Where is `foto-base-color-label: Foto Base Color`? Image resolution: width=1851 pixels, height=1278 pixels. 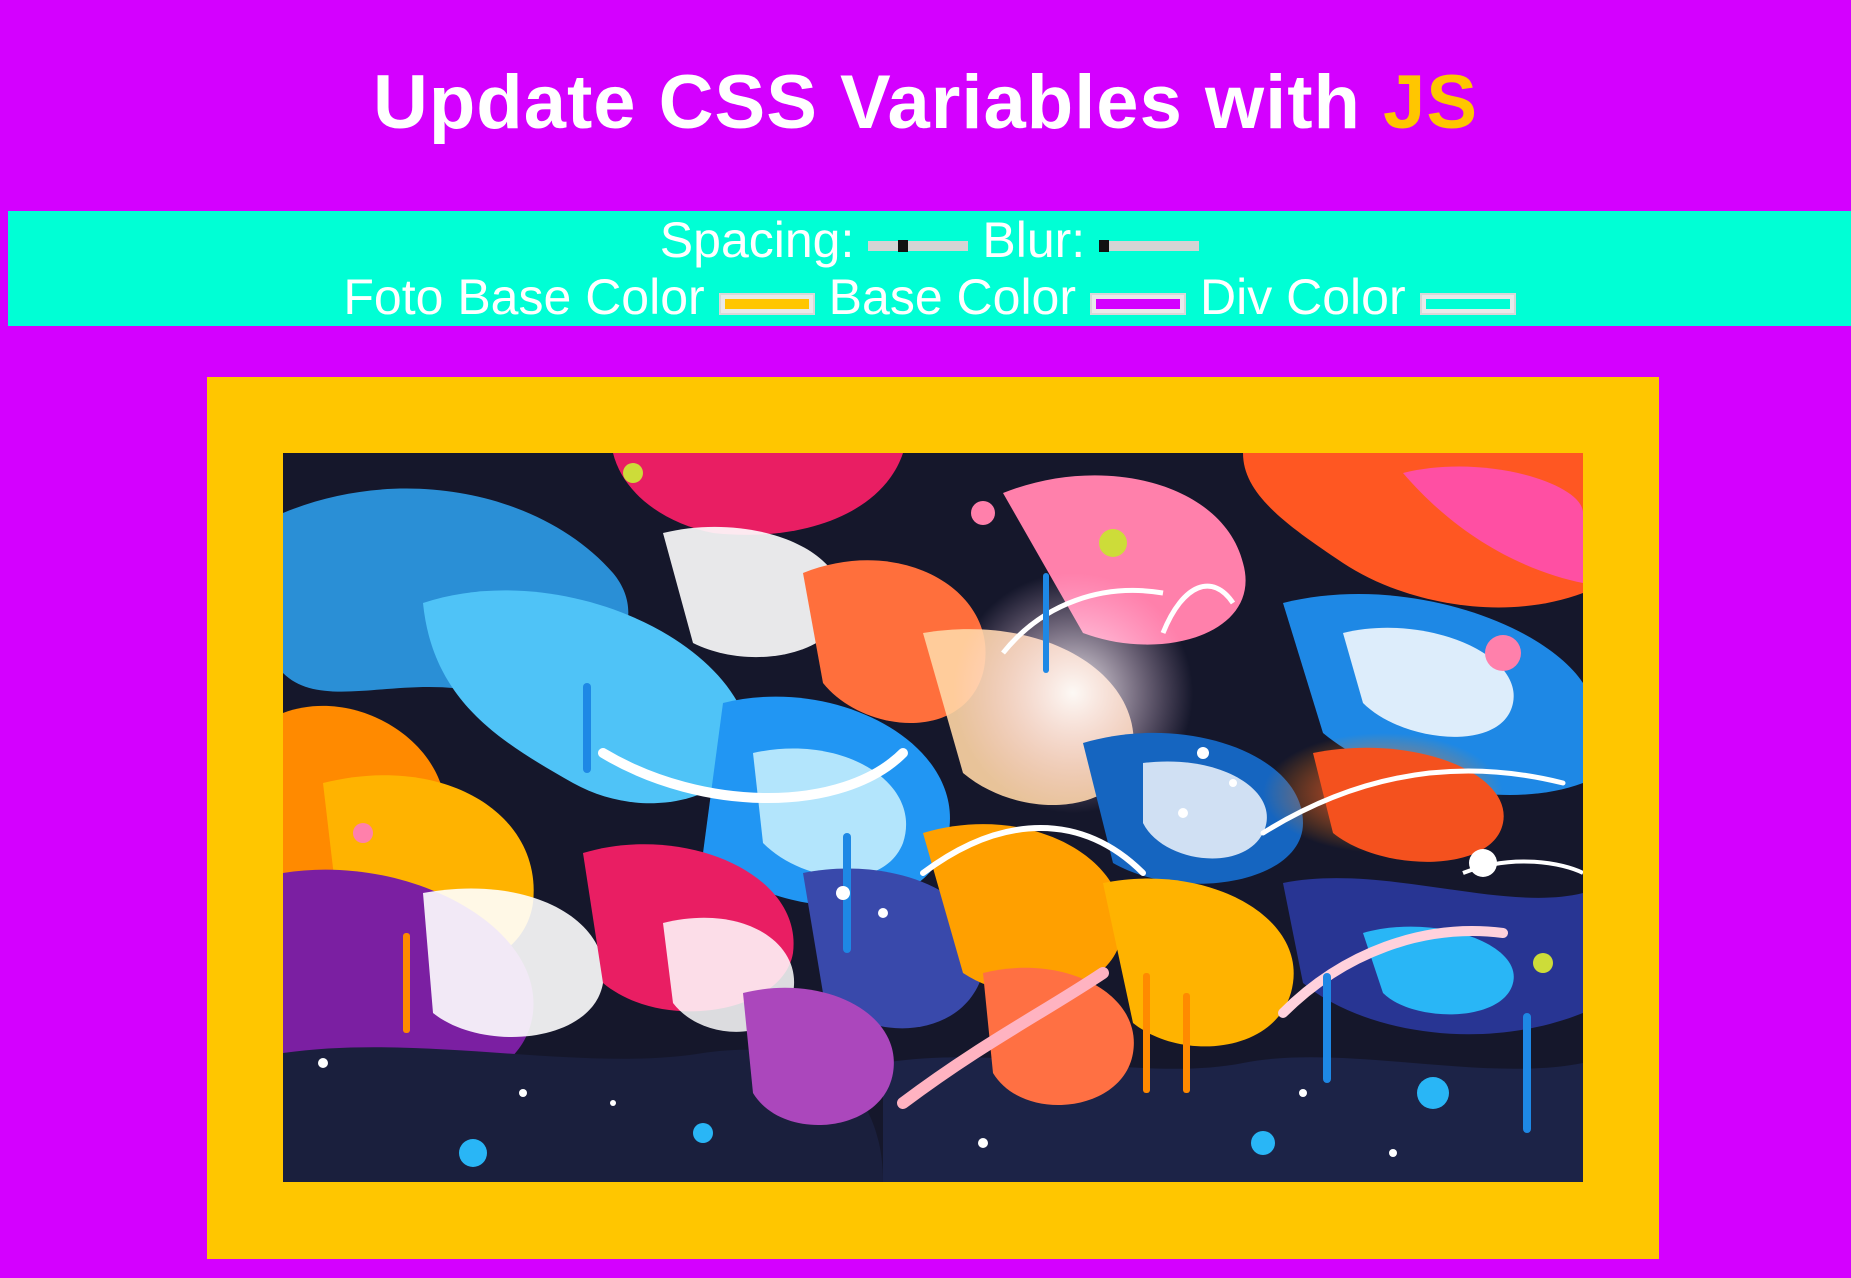
foto-base-color-label: Foto Base Color is located at coordinates (524, 297).